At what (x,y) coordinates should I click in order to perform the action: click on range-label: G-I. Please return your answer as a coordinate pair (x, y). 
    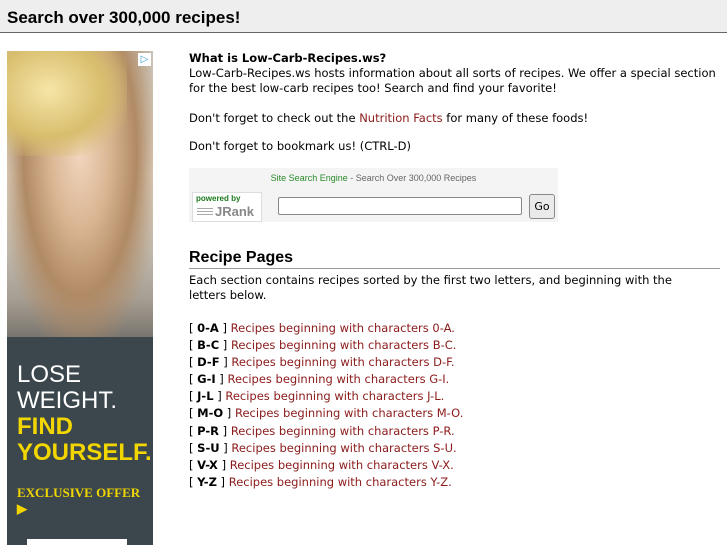
    Looking at the image, I should click on (206, 379).